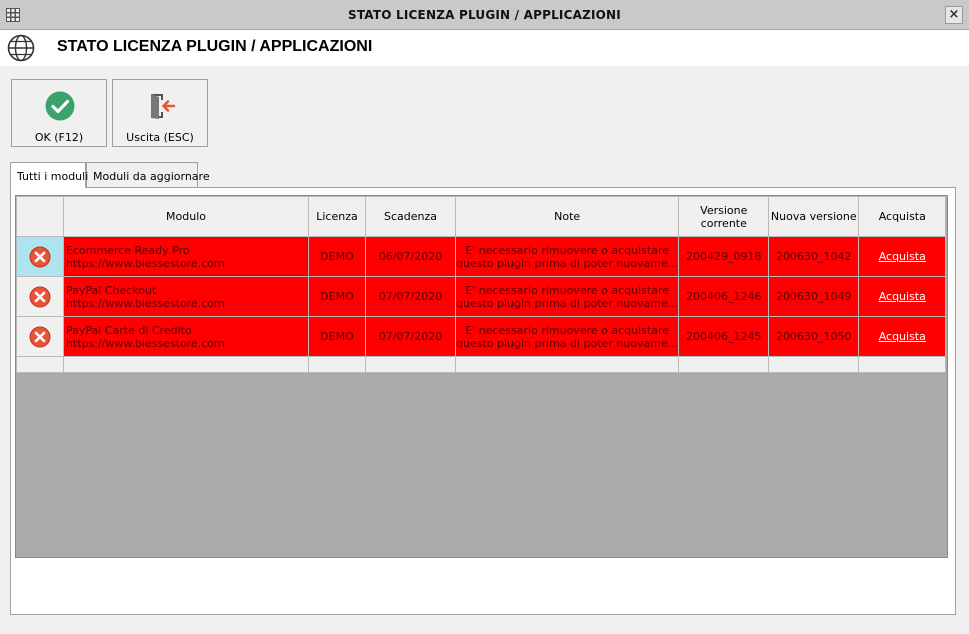  Describe the element at coordinates (129, 330) in the screenshot. I see `module-name: PayPal Carte di Credito` at that location.